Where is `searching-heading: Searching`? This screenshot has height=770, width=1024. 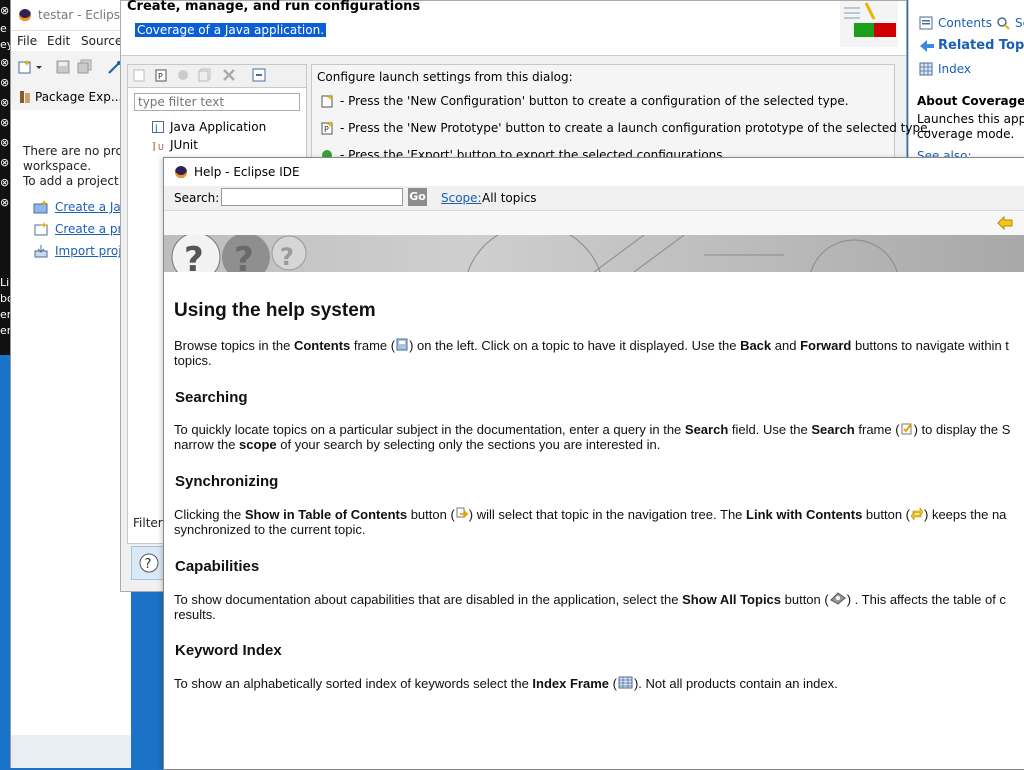
searching-heading: Searching is located at coordinates (211, 397).